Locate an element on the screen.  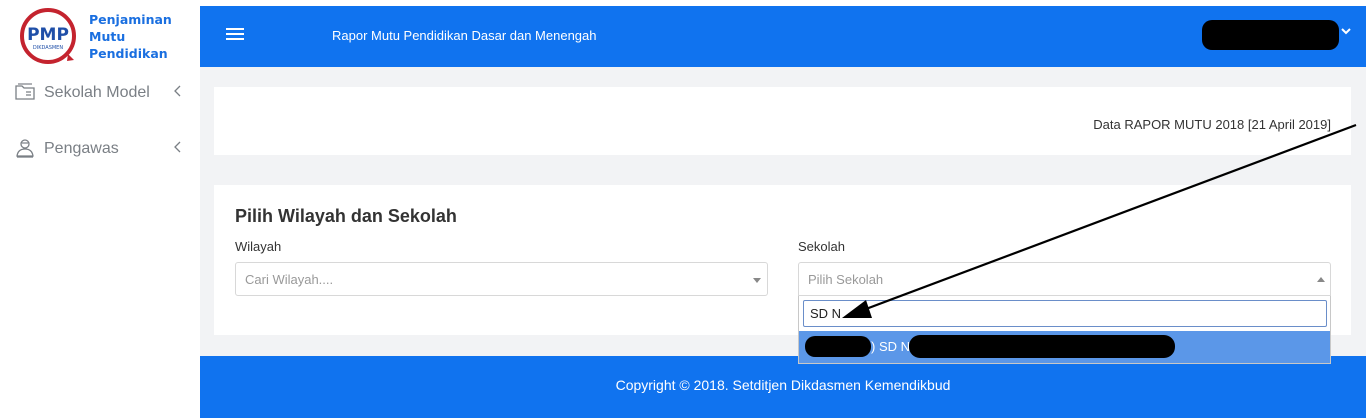
inspector-icon is located at coordinates (25, 148).